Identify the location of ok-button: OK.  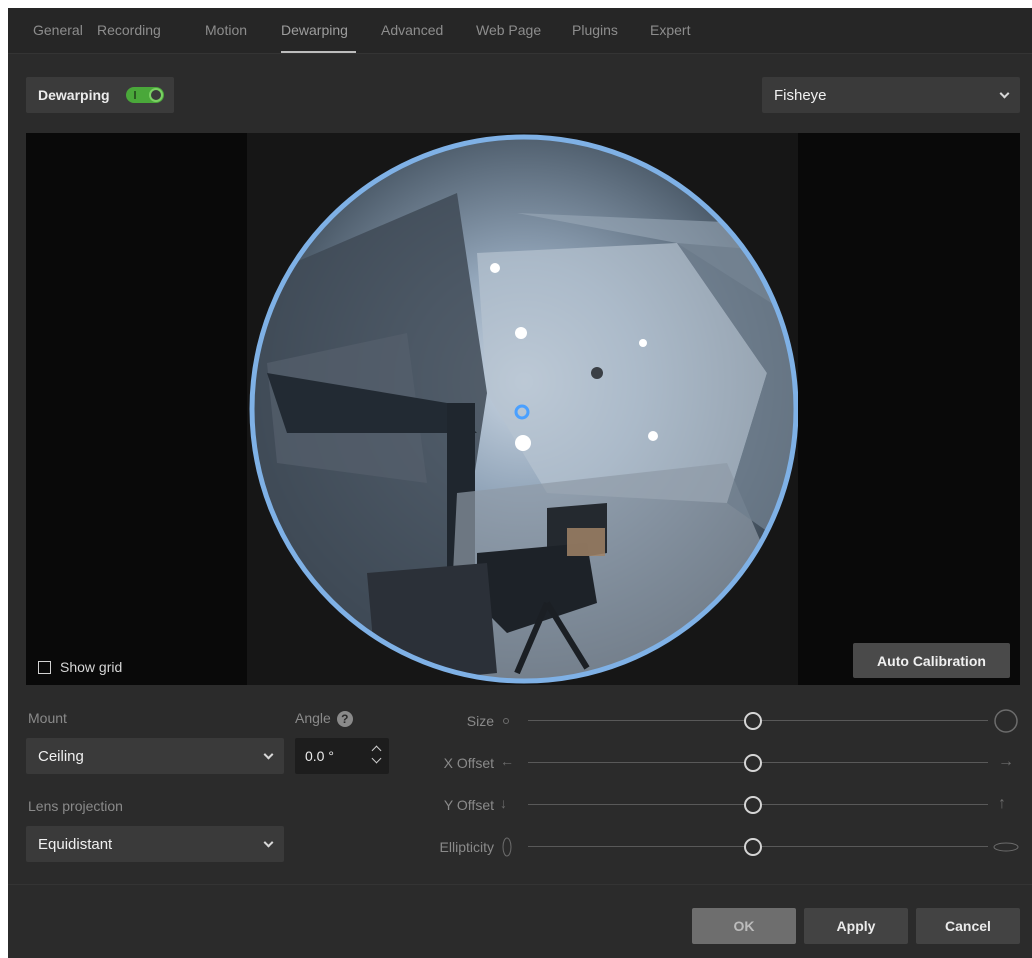
(744, 926).